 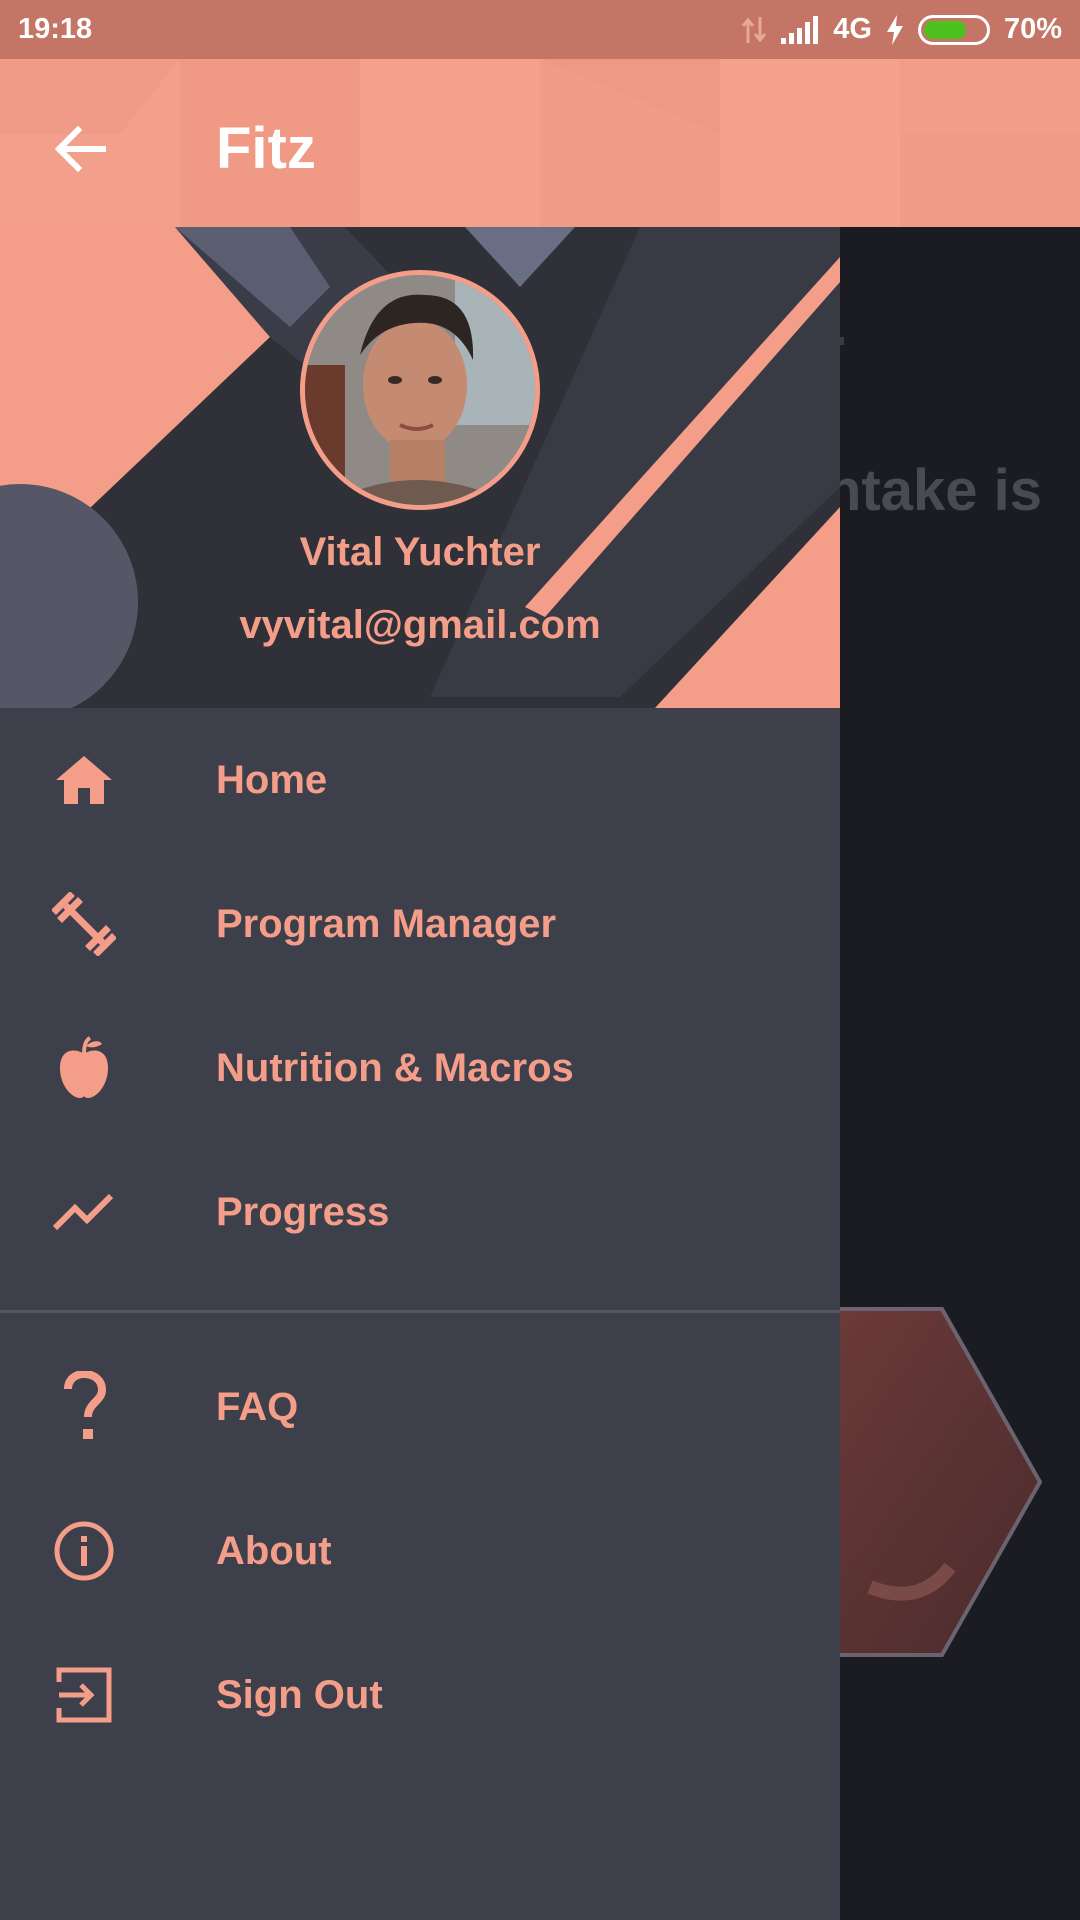 What do you see at coordinates (944, 29) in the screenshot?
I see `battery-level` at bounding box center [944, 29].